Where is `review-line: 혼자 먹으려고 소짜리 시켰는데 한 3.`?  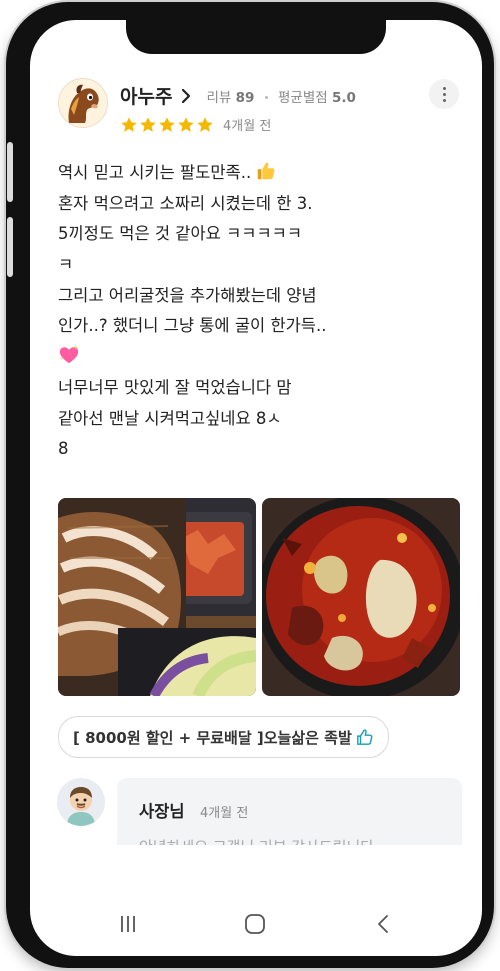 review-line: 혼자 먹으려고 소짜리 시켰는데 한 3. is located at coordinates (185, 203).